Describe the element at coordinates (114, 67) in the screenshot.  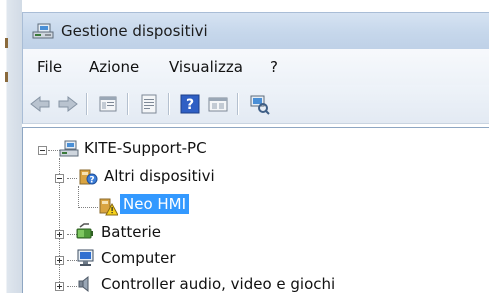
I see `menu-azione: Azione` at that location.